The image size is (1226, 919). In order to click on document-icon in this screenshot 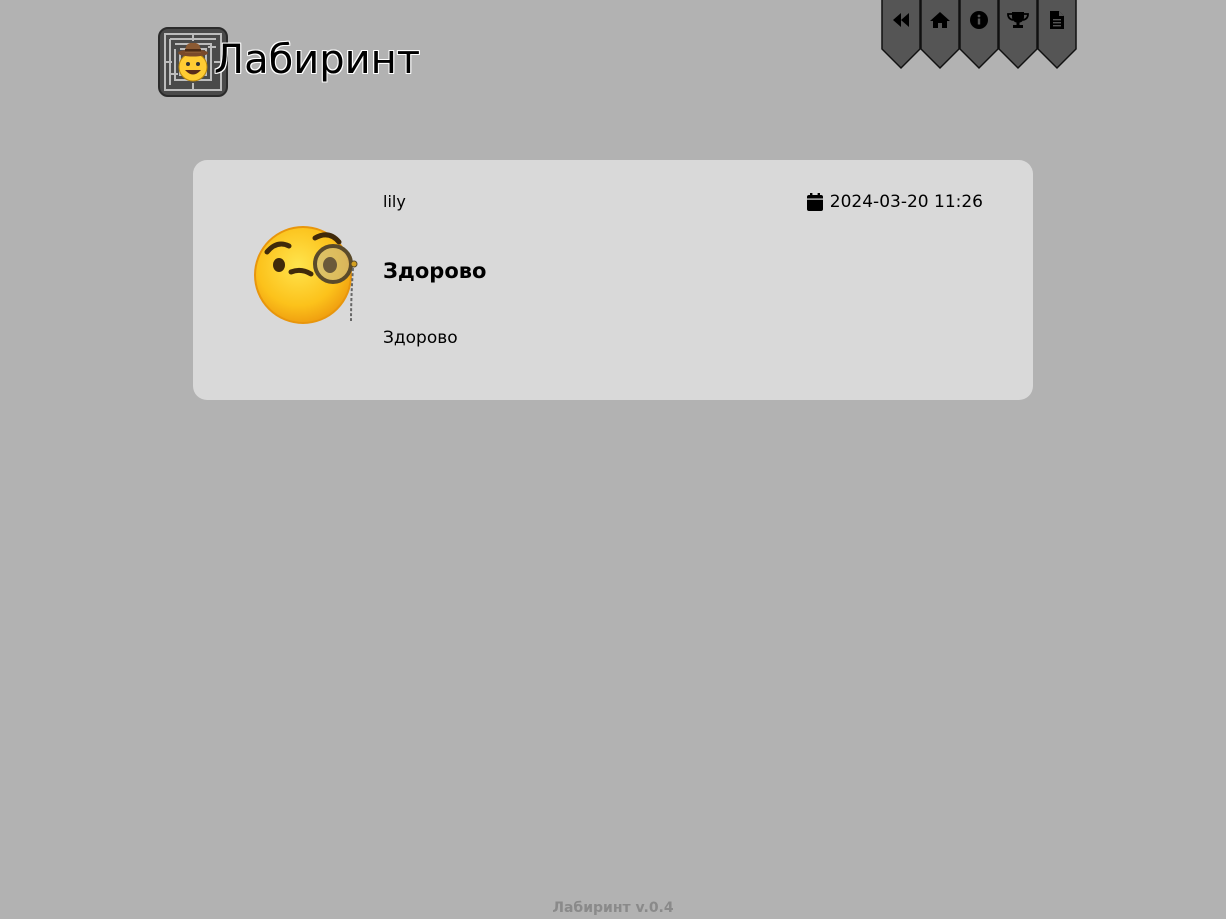, I will do `click(1056, 20)`.